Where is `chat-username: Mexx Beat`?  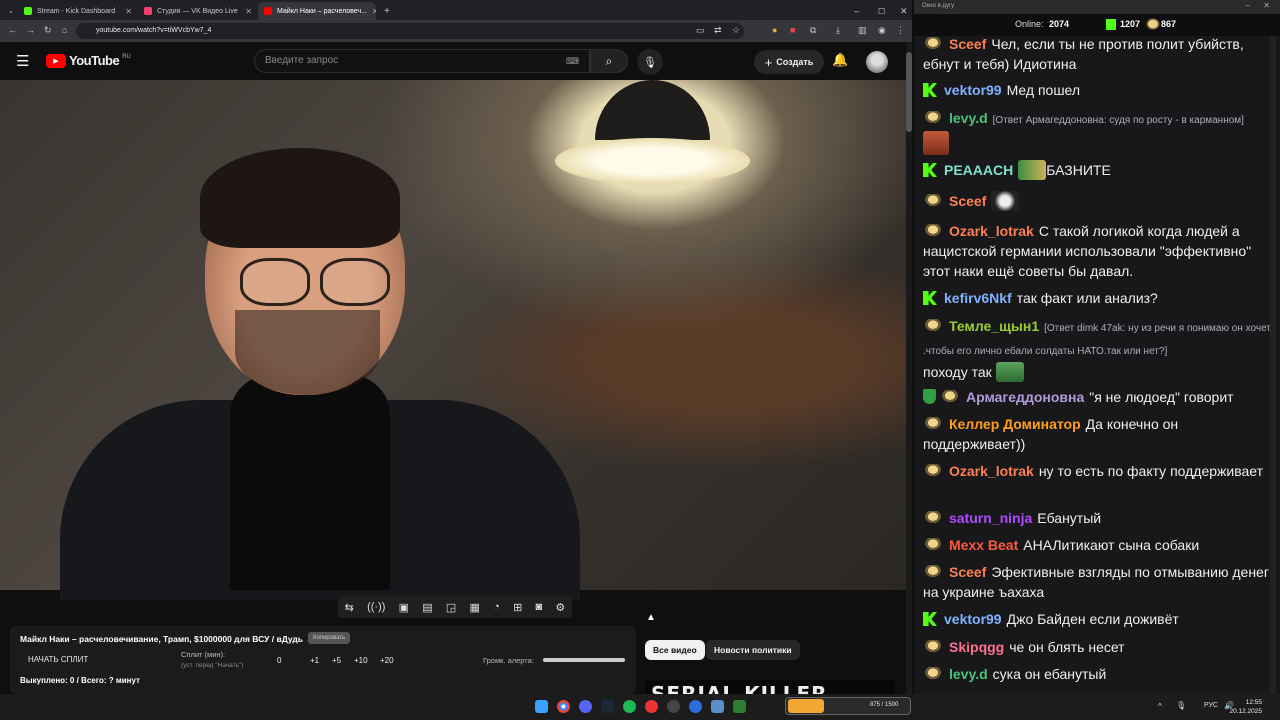 chat-username: Mexx Beat is located at coordinates (983, 545).